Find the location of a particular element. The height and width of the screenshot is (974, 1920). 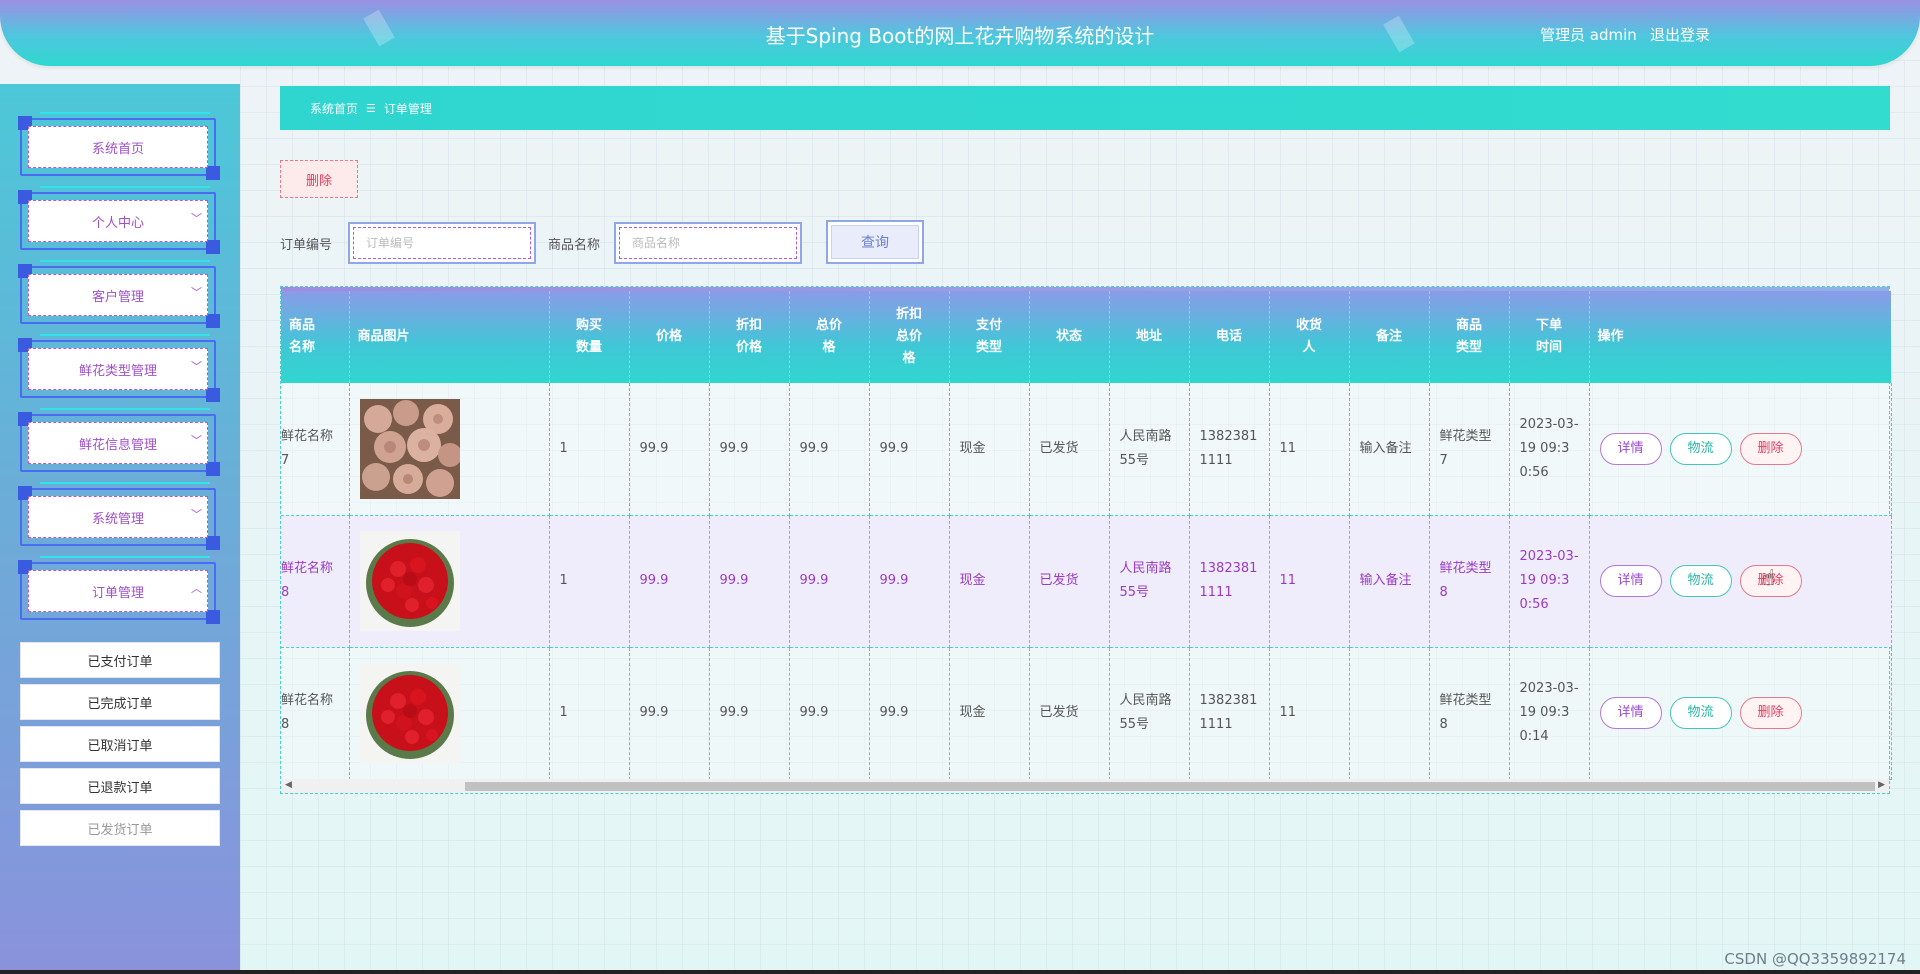

sidebar-subitem-cancelled-orders: 已取消订单 is located at coordinates (120, 744).